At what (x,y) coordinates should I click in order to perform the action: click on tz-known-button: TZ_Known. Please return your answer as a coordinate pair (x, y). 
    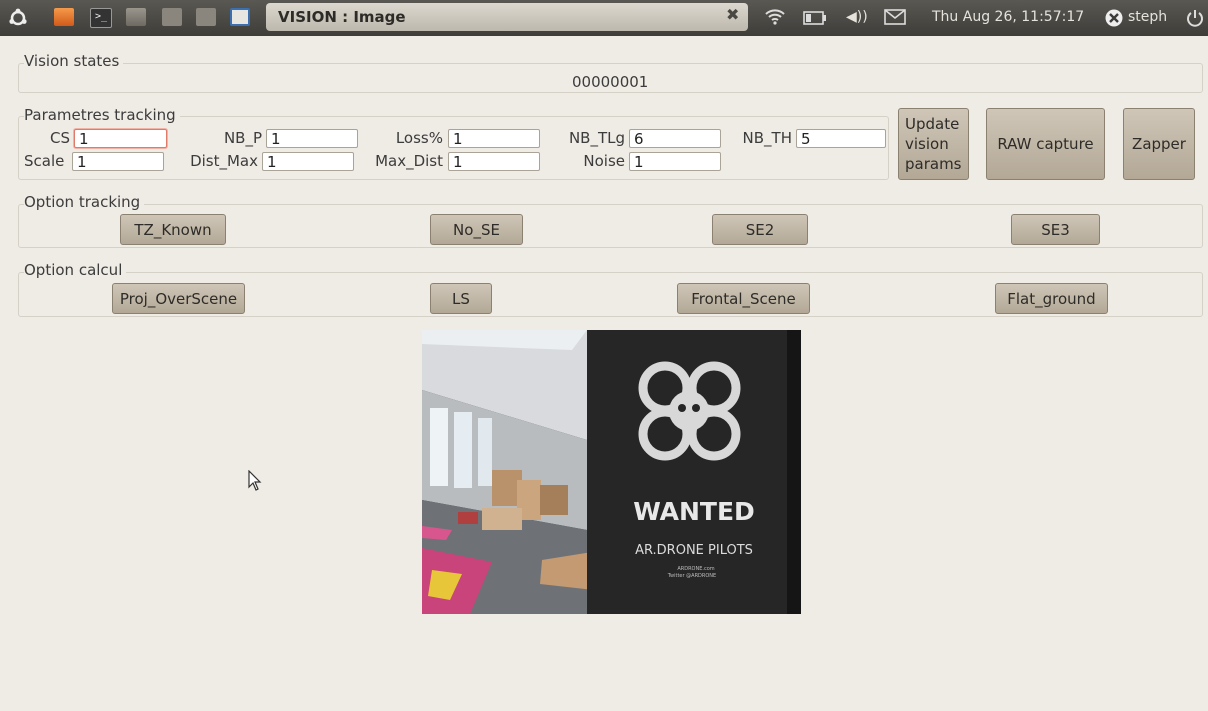
    Looking at the image, I should click on (173, 229).